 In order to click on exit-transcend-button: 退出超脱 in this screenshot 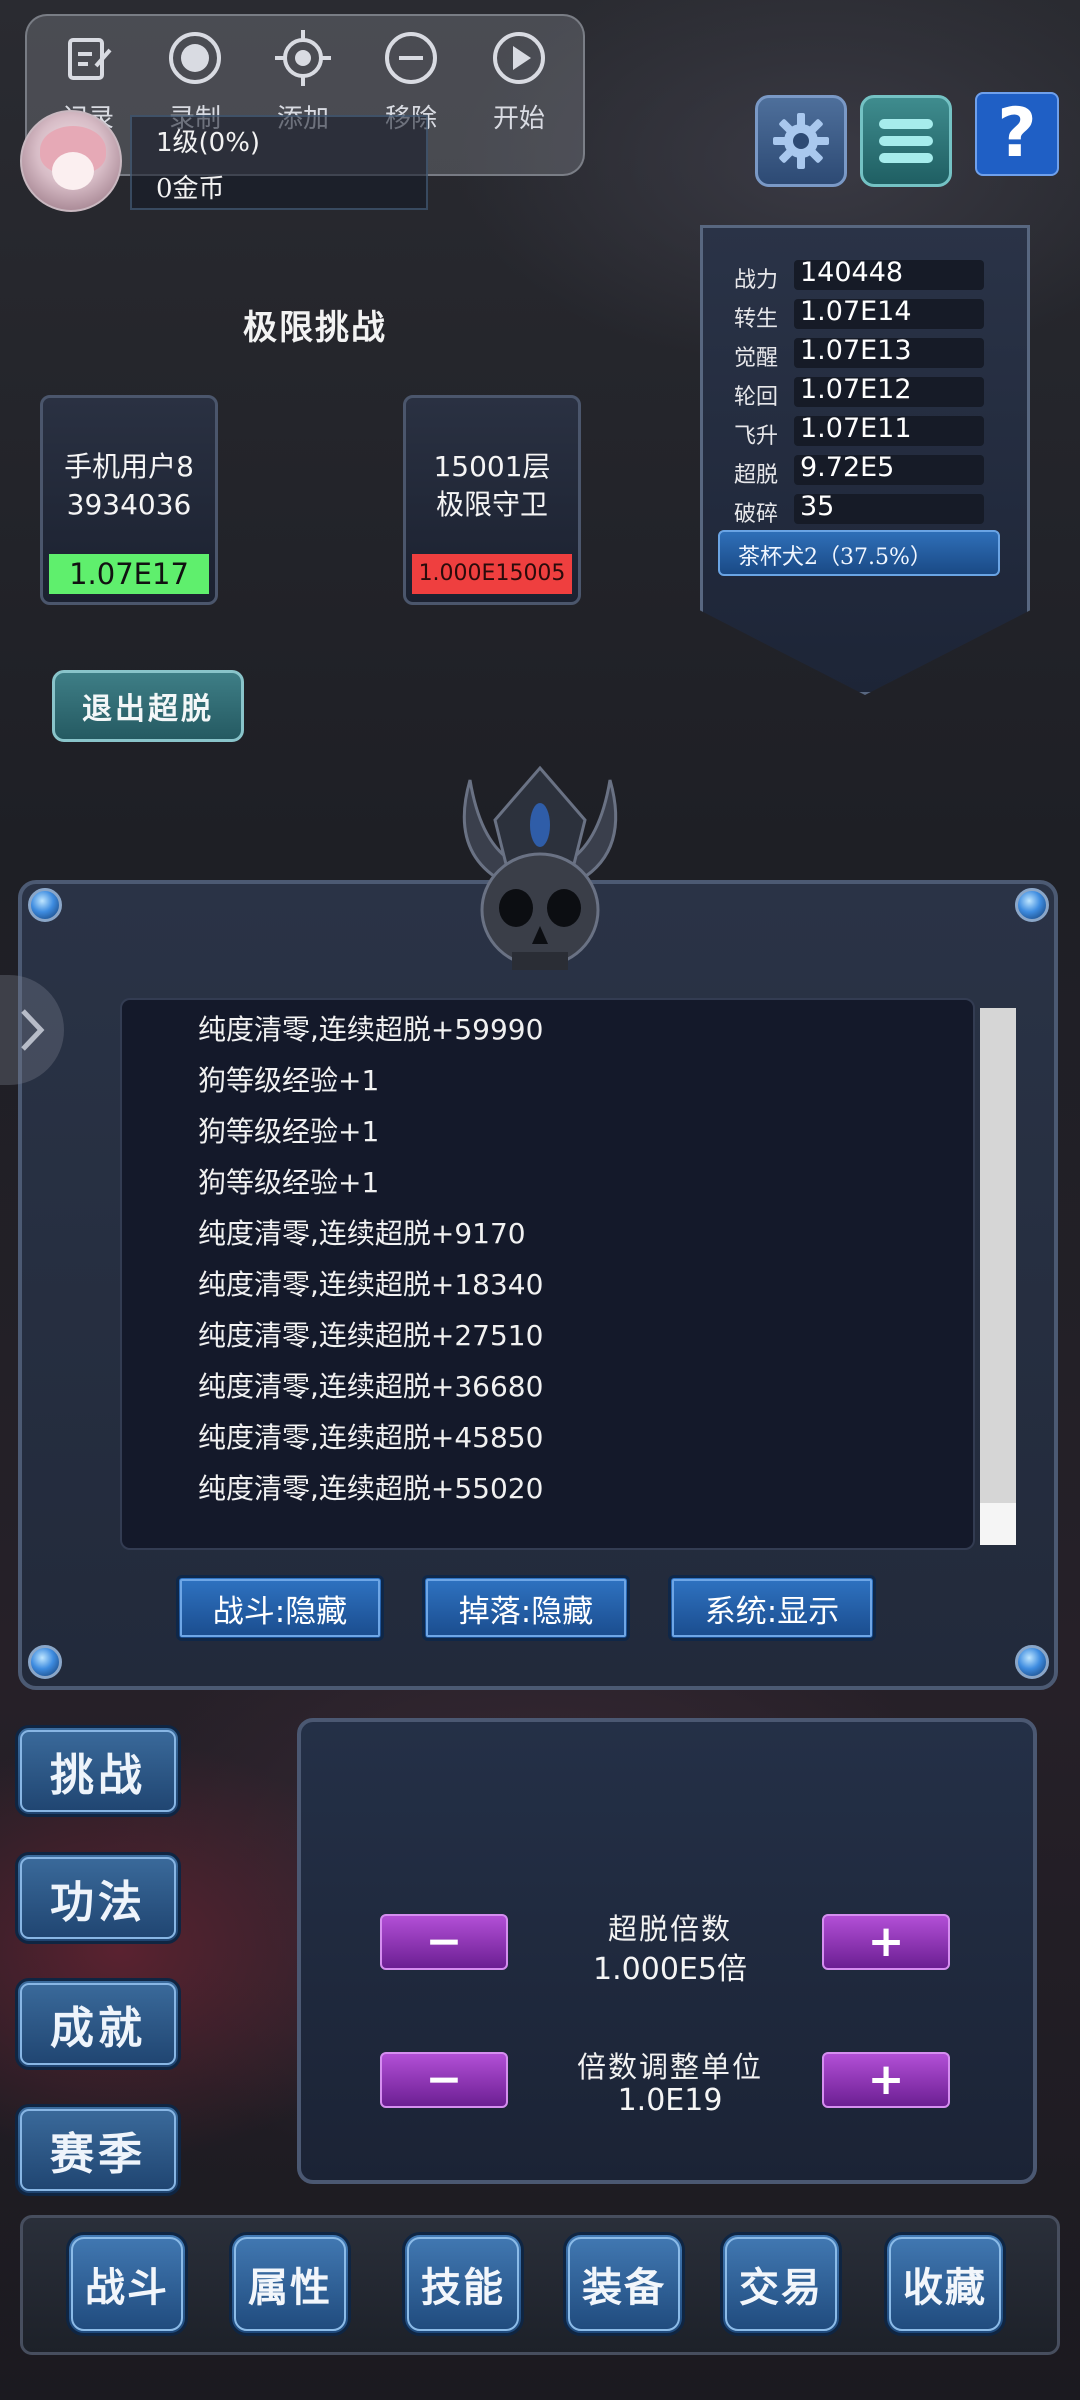, I will do `click(148, 706)`.